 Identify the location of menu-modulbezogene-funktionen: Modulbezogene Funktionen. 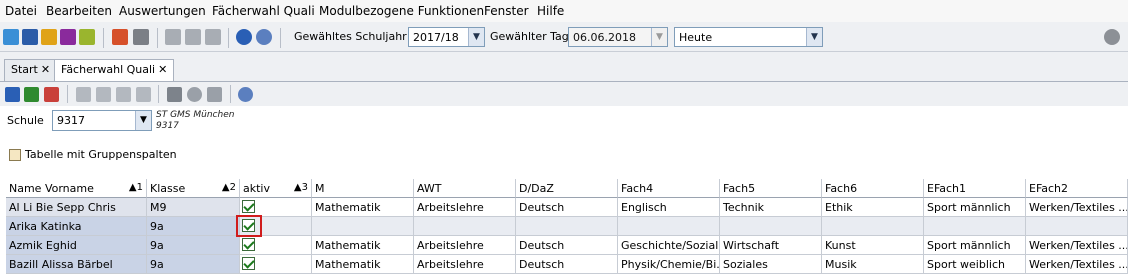
(401, 11).